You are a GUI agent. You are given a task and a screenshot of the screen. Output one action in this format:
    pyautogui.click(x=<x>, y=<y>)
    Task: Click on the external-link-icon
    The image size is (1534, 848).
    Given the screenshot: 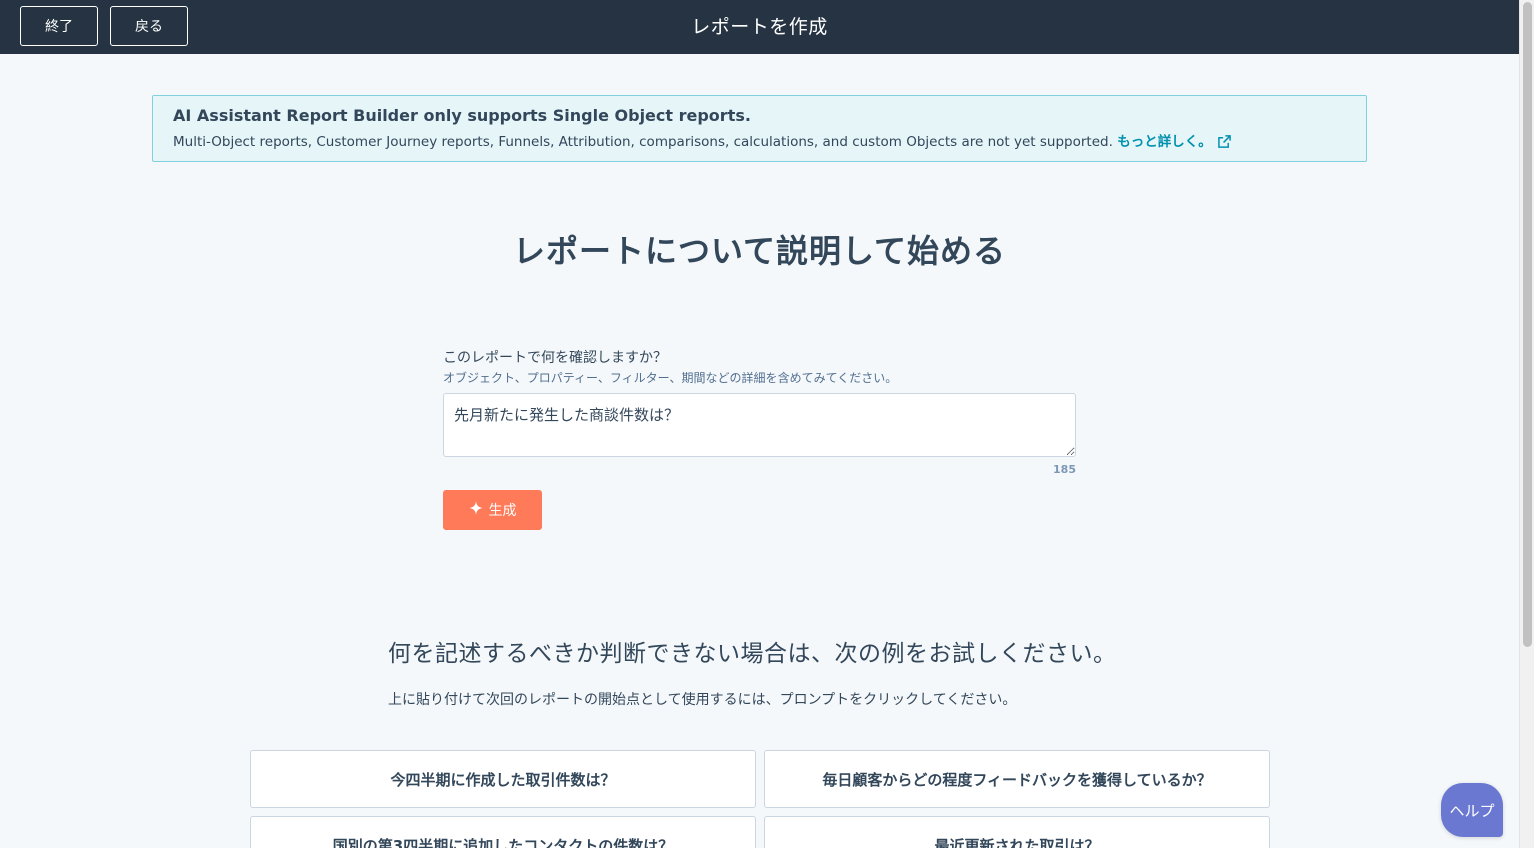 What is the action you would take?
    pyautogui.click(x=1224, y=144)
    